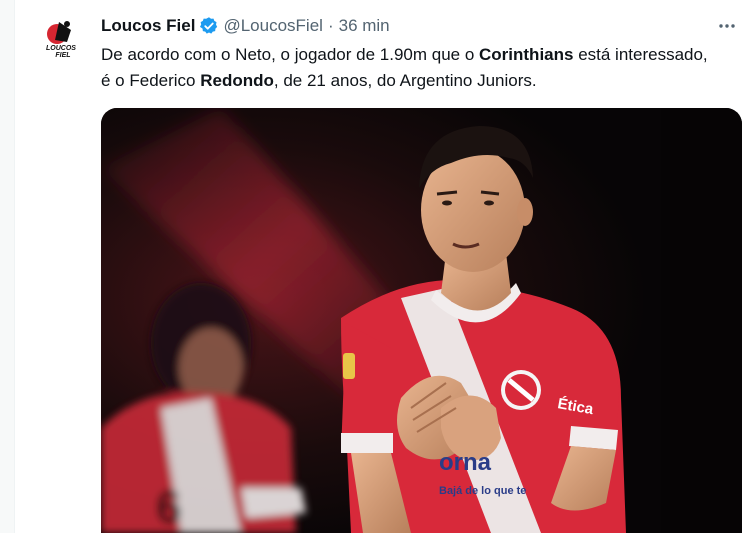 The height and width of the screenshot is (533, 751). I want to click on avatar-text-bottom: FIEL, so click(62, 55).